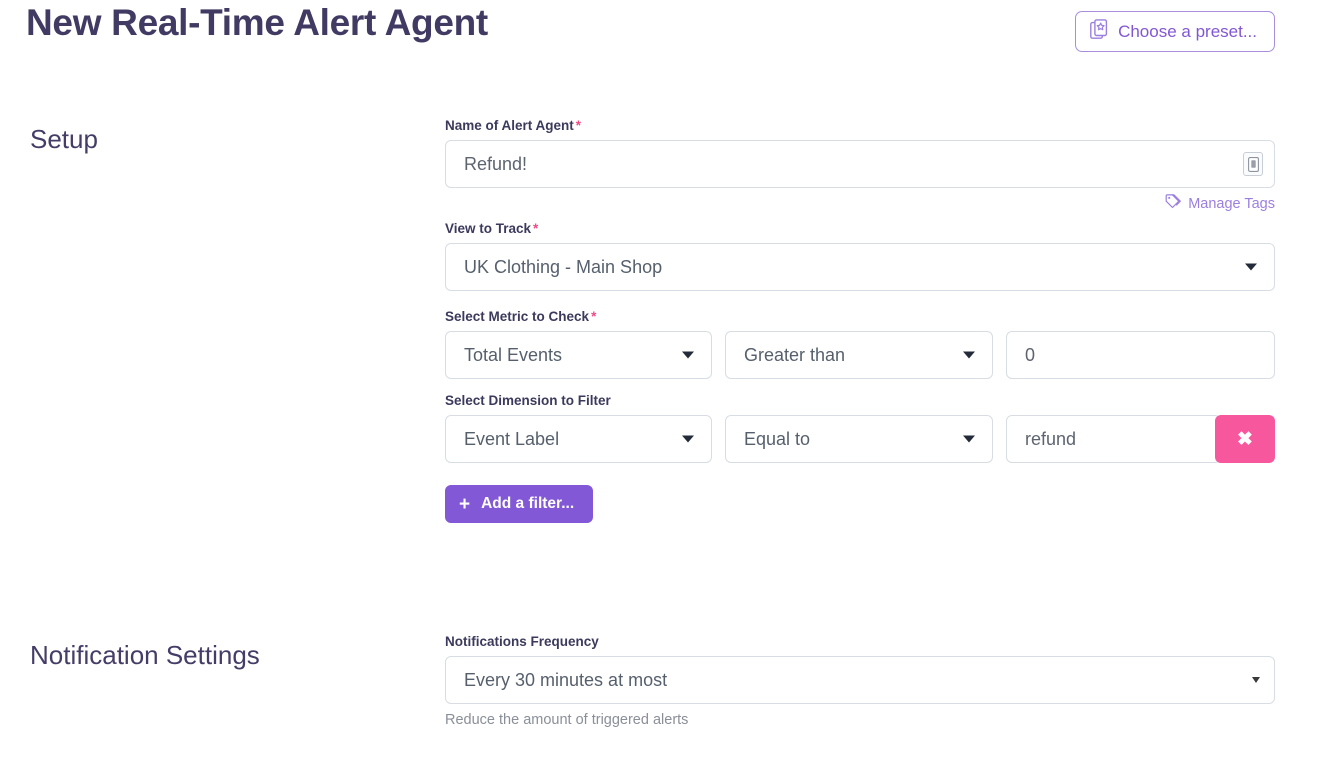 This screenshot has height=762, width=1327. I want to click on notifications-frequency-label: Notifications Frequency, so click(860, 641).